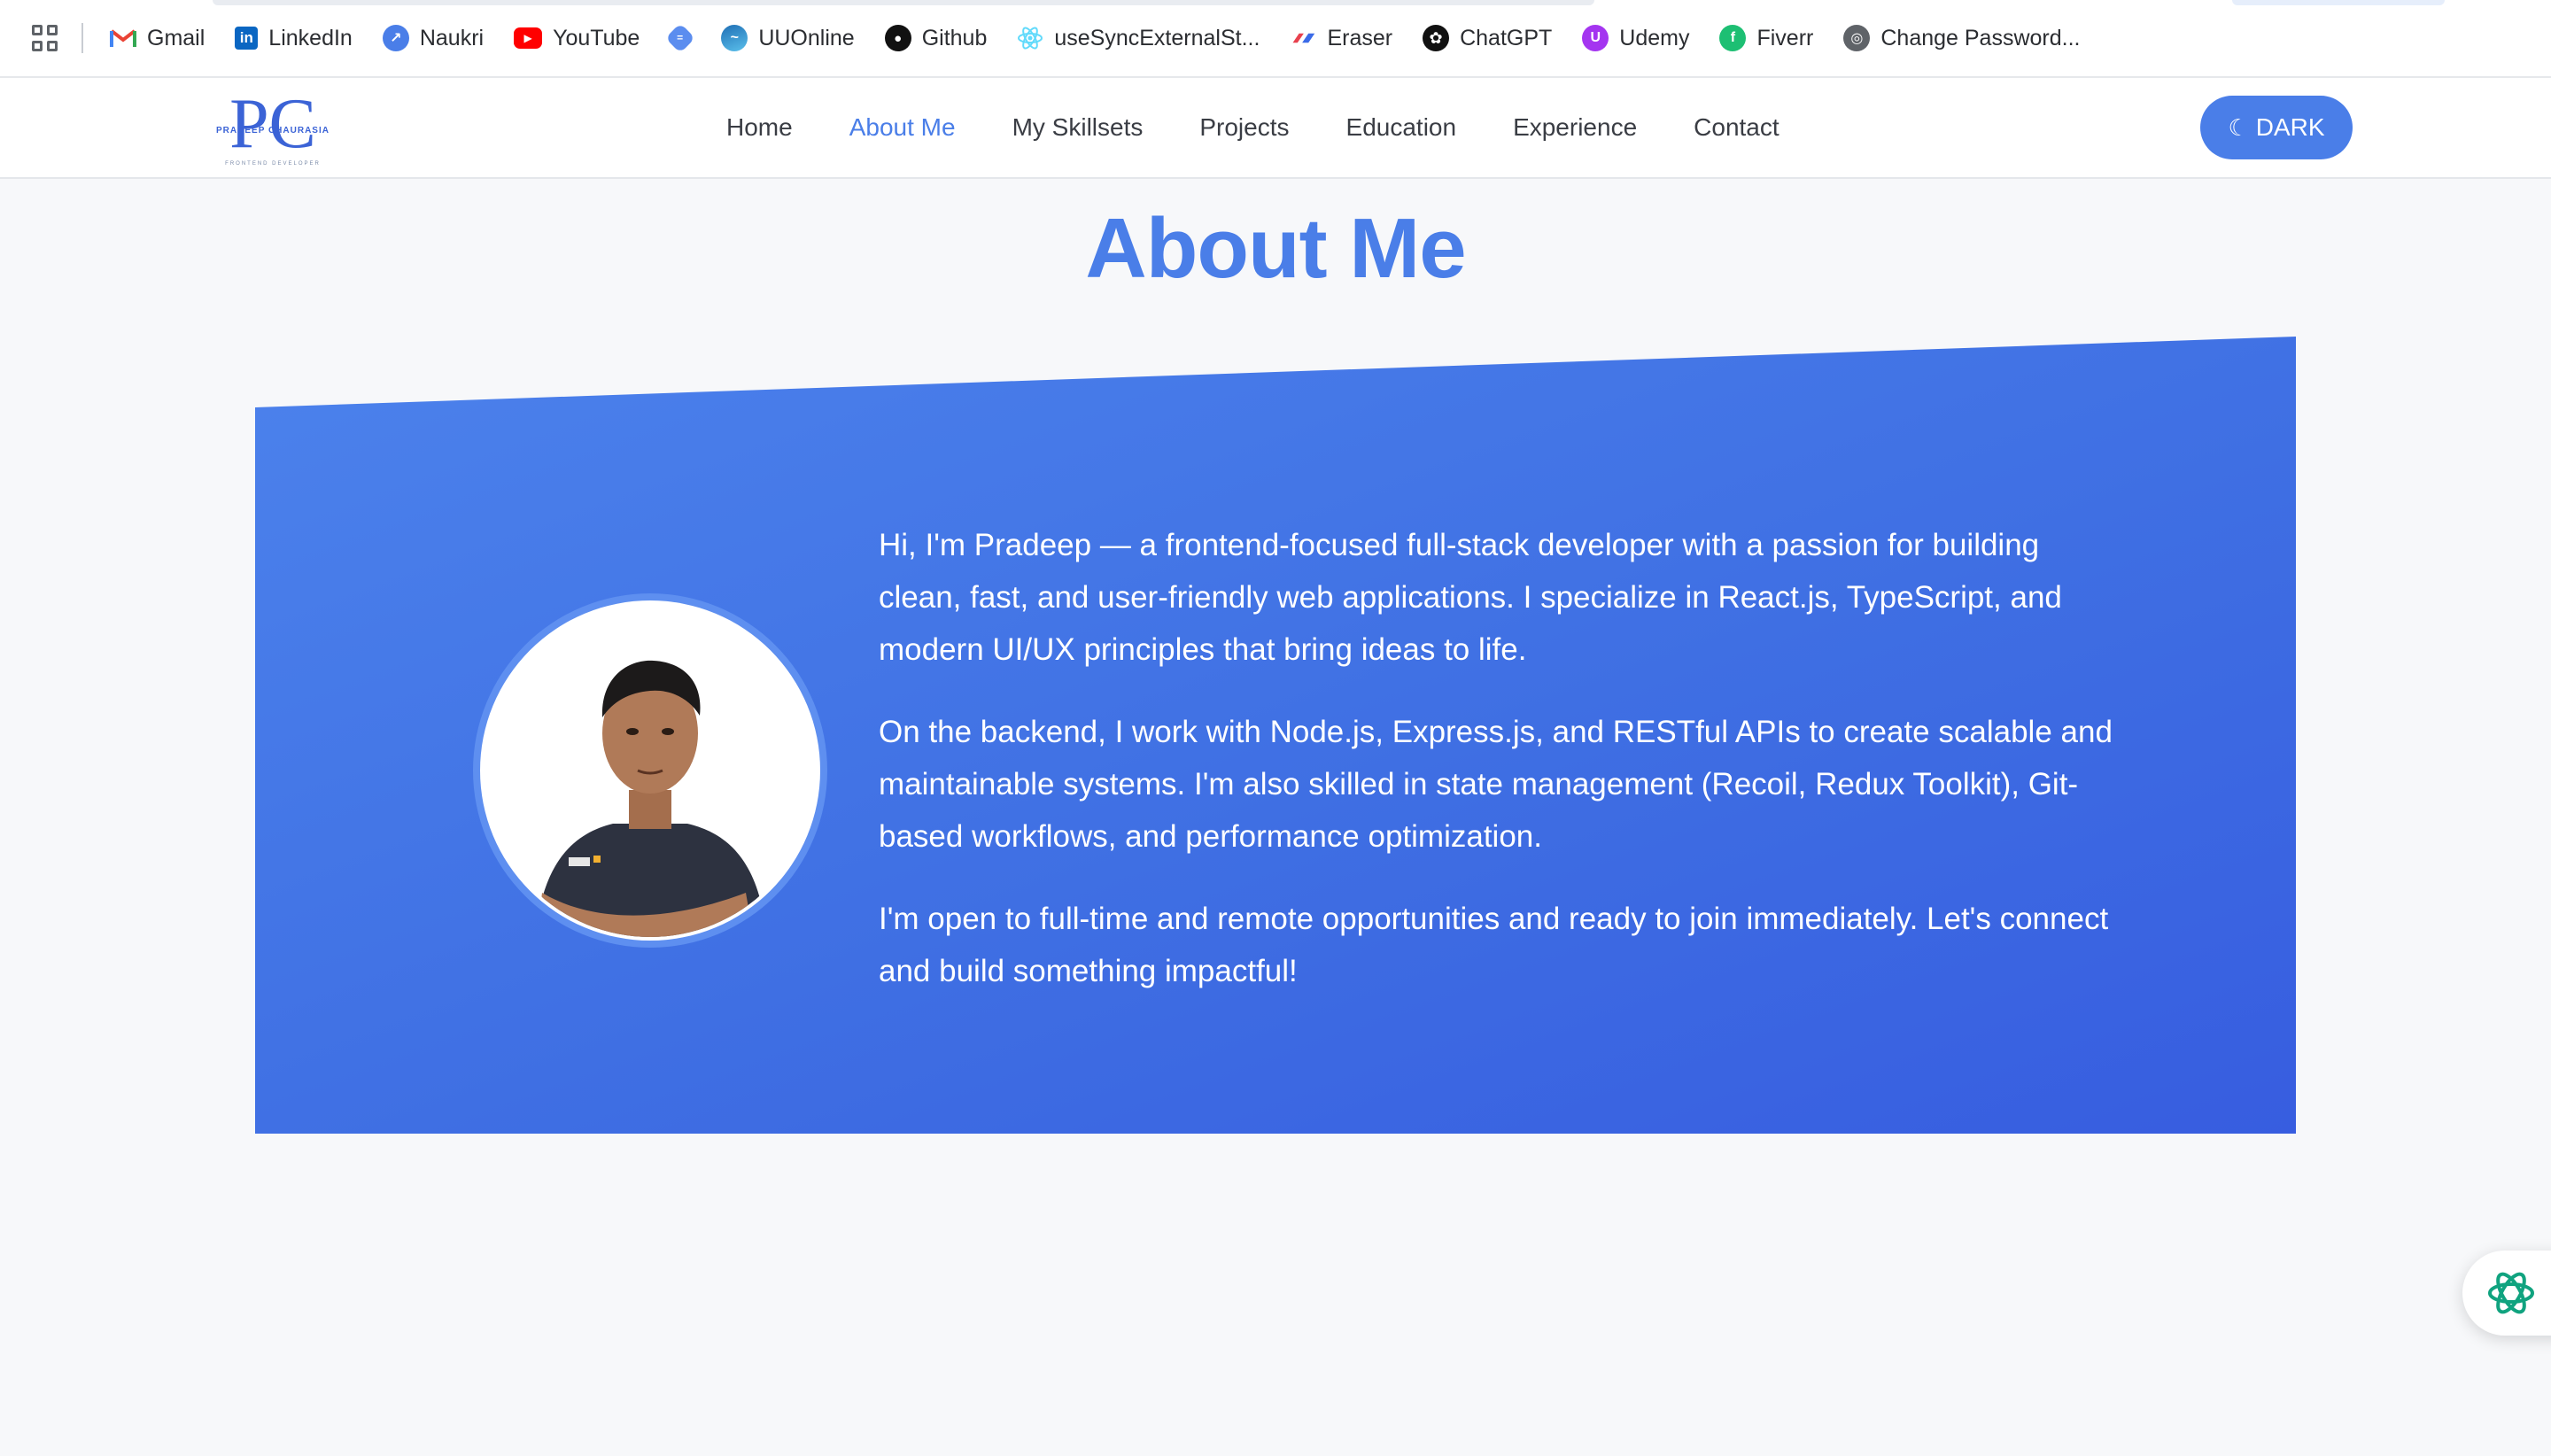  Describe the element at coordinates (433, 38) in the screenshot. I see `bookmark-naukri: ↗ Naukri` at that location.